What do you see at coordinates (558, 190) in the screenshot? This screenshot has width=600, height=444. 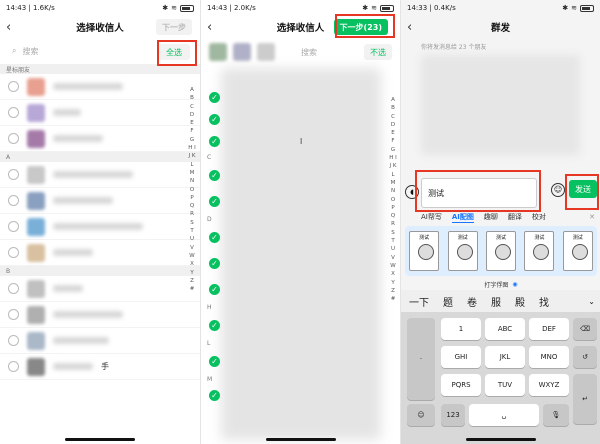 I see `emoji-icon: ☺` at bounding box center [558, 190].